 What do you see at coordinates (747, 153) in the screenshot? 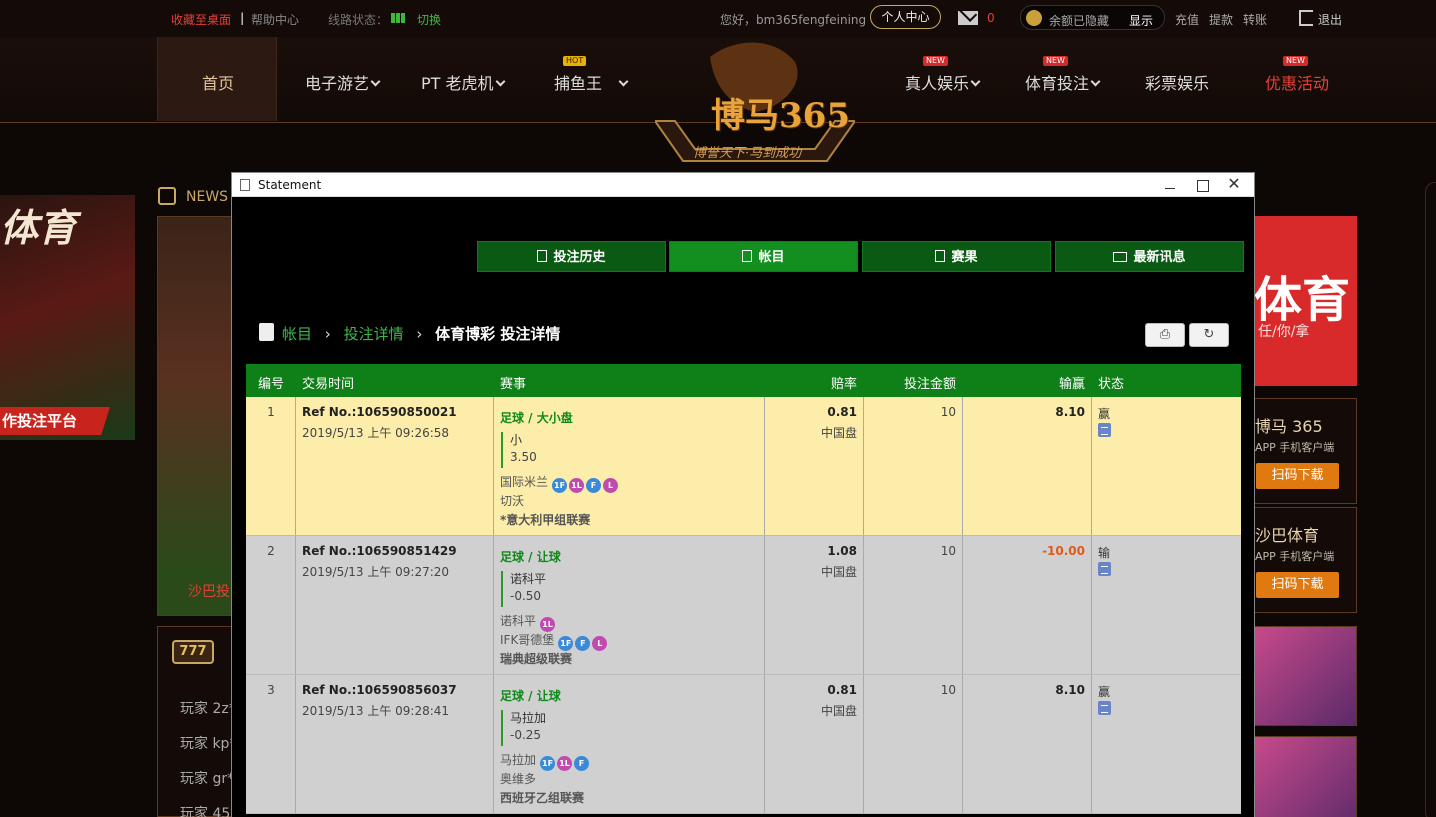
I see `brand-slogan: 博誉天下·马到成功` at bounding box center [747, 153].